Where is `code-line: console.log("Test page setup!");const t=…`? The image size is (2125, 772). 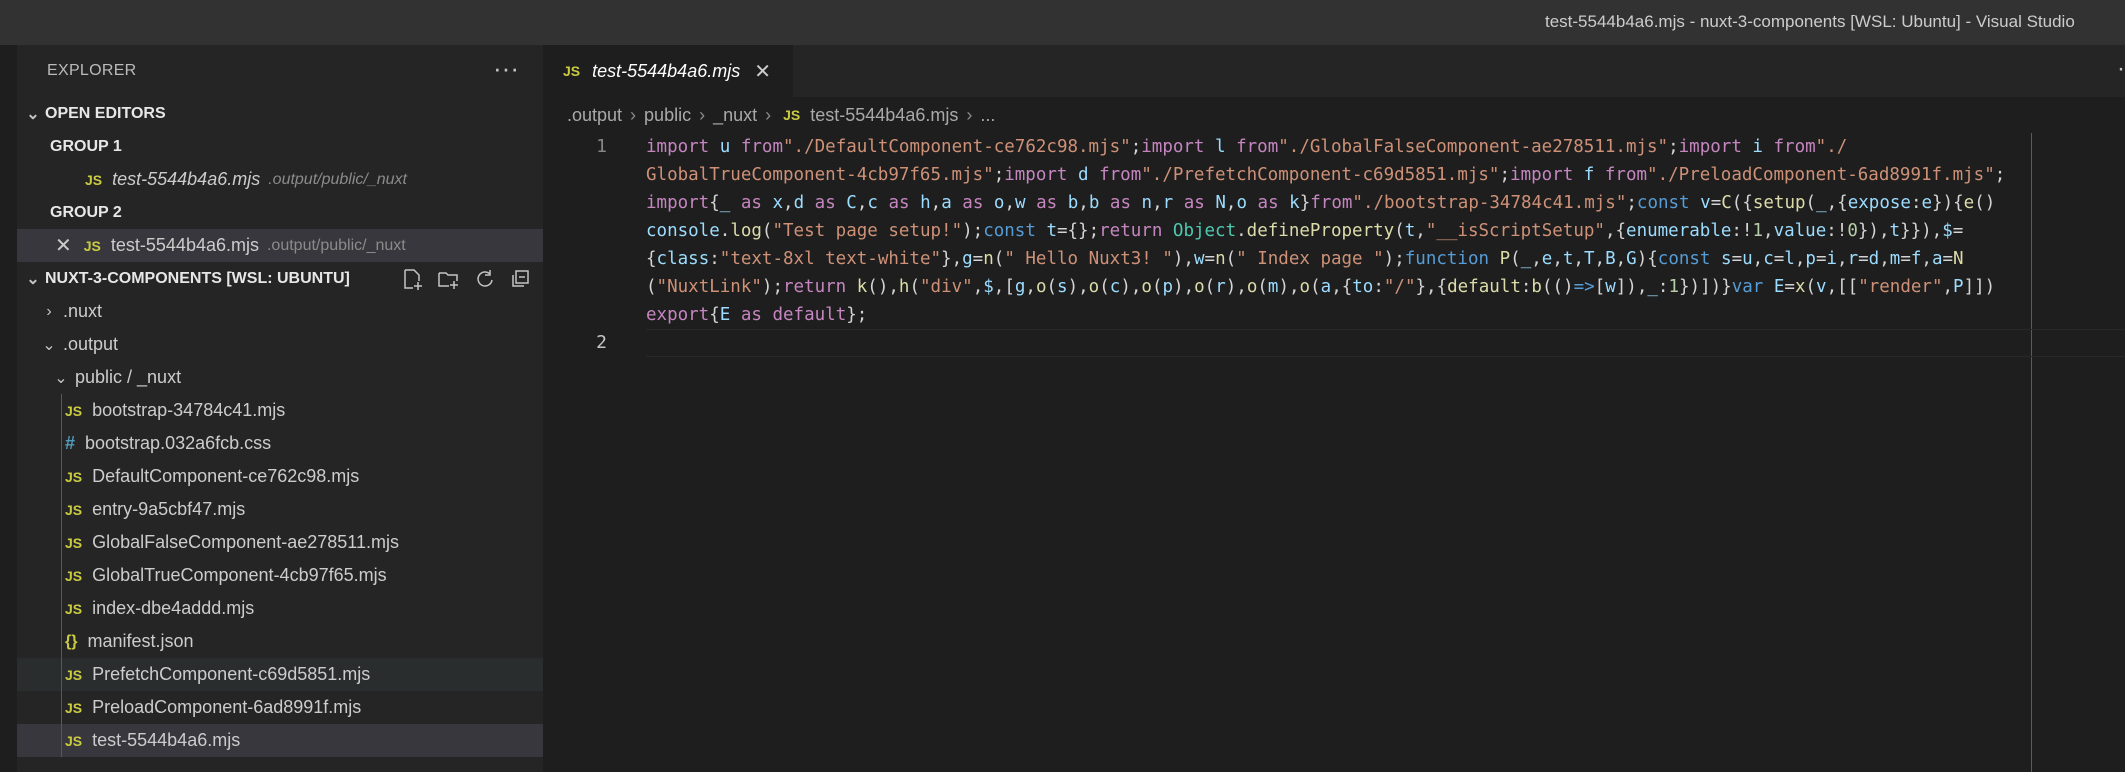 code-line: console.log("Test page setup!");const t=… is located at coordinates (1305, 231).